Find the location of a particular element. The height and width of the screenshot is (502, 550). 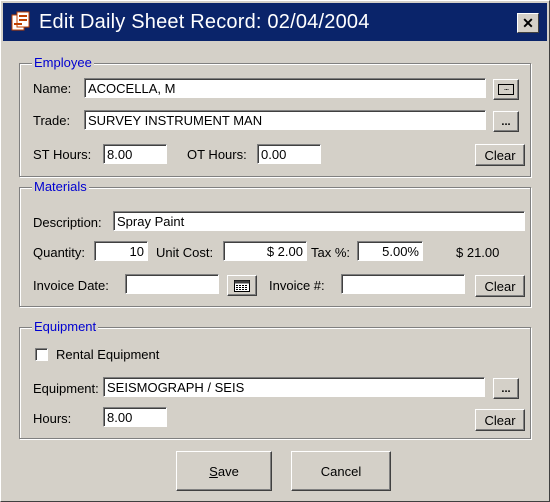

save-label: ave is located at coordinates (228, 471).